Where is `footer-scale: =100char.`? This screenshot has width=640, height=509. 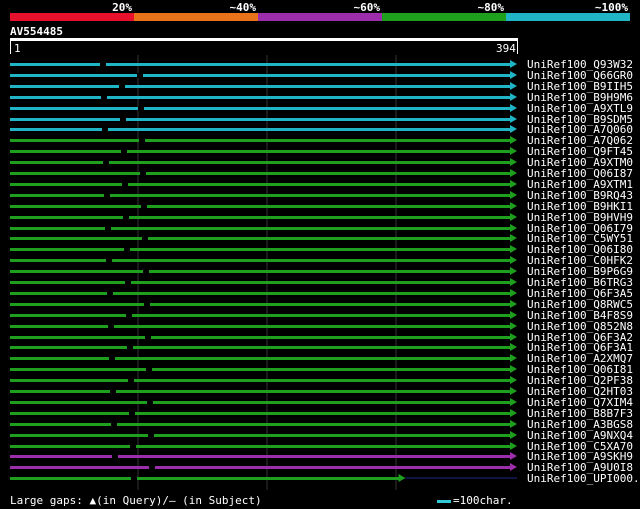
footer-scale: =100char. is located at coordinates (475, 500).